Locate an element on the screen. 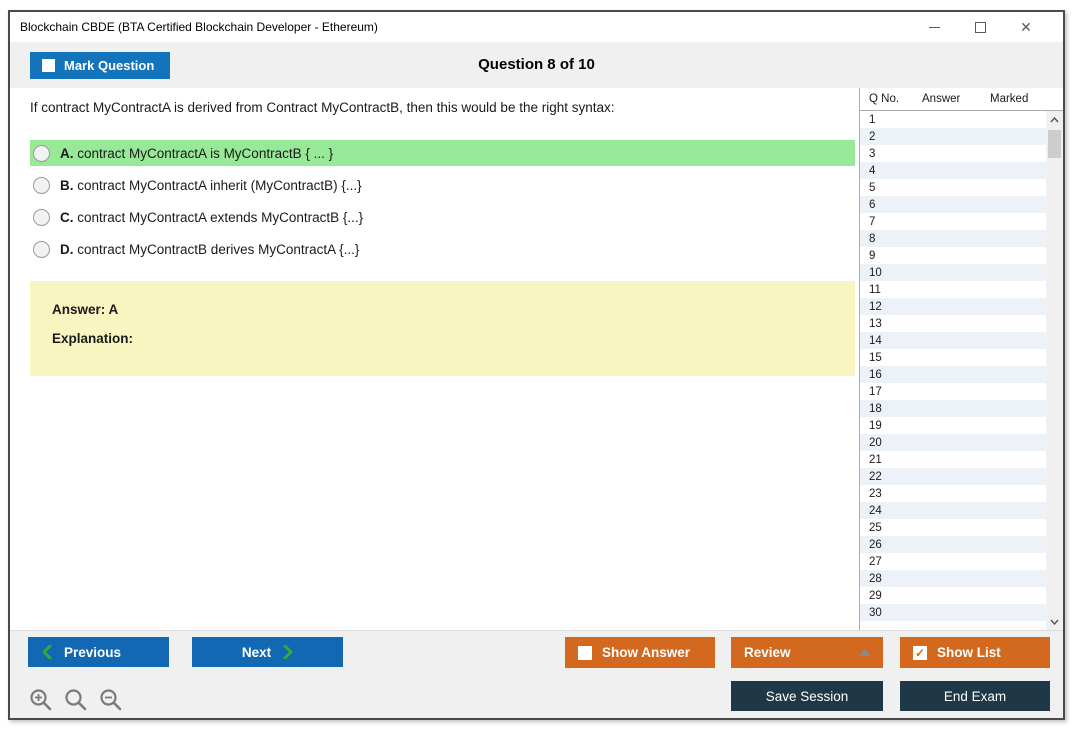  maximize-icon is located at coordinates (980, 27).